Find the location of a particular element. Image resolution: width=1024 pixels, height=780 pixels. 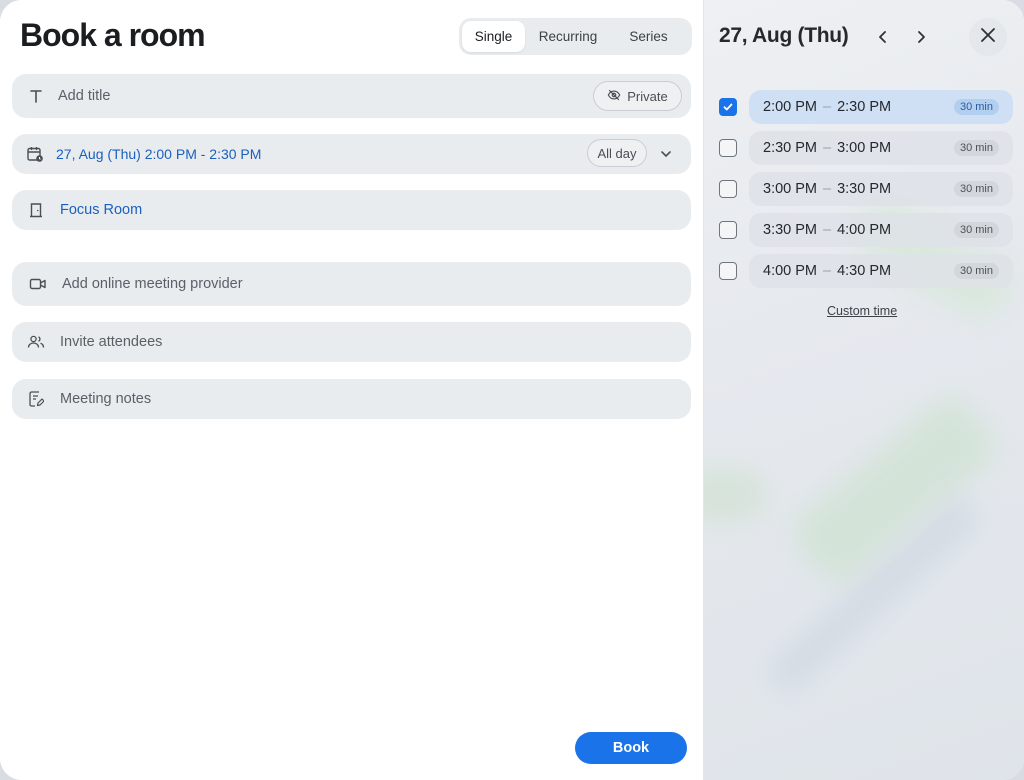

book-button: Book is located at coordinates (631, 748).